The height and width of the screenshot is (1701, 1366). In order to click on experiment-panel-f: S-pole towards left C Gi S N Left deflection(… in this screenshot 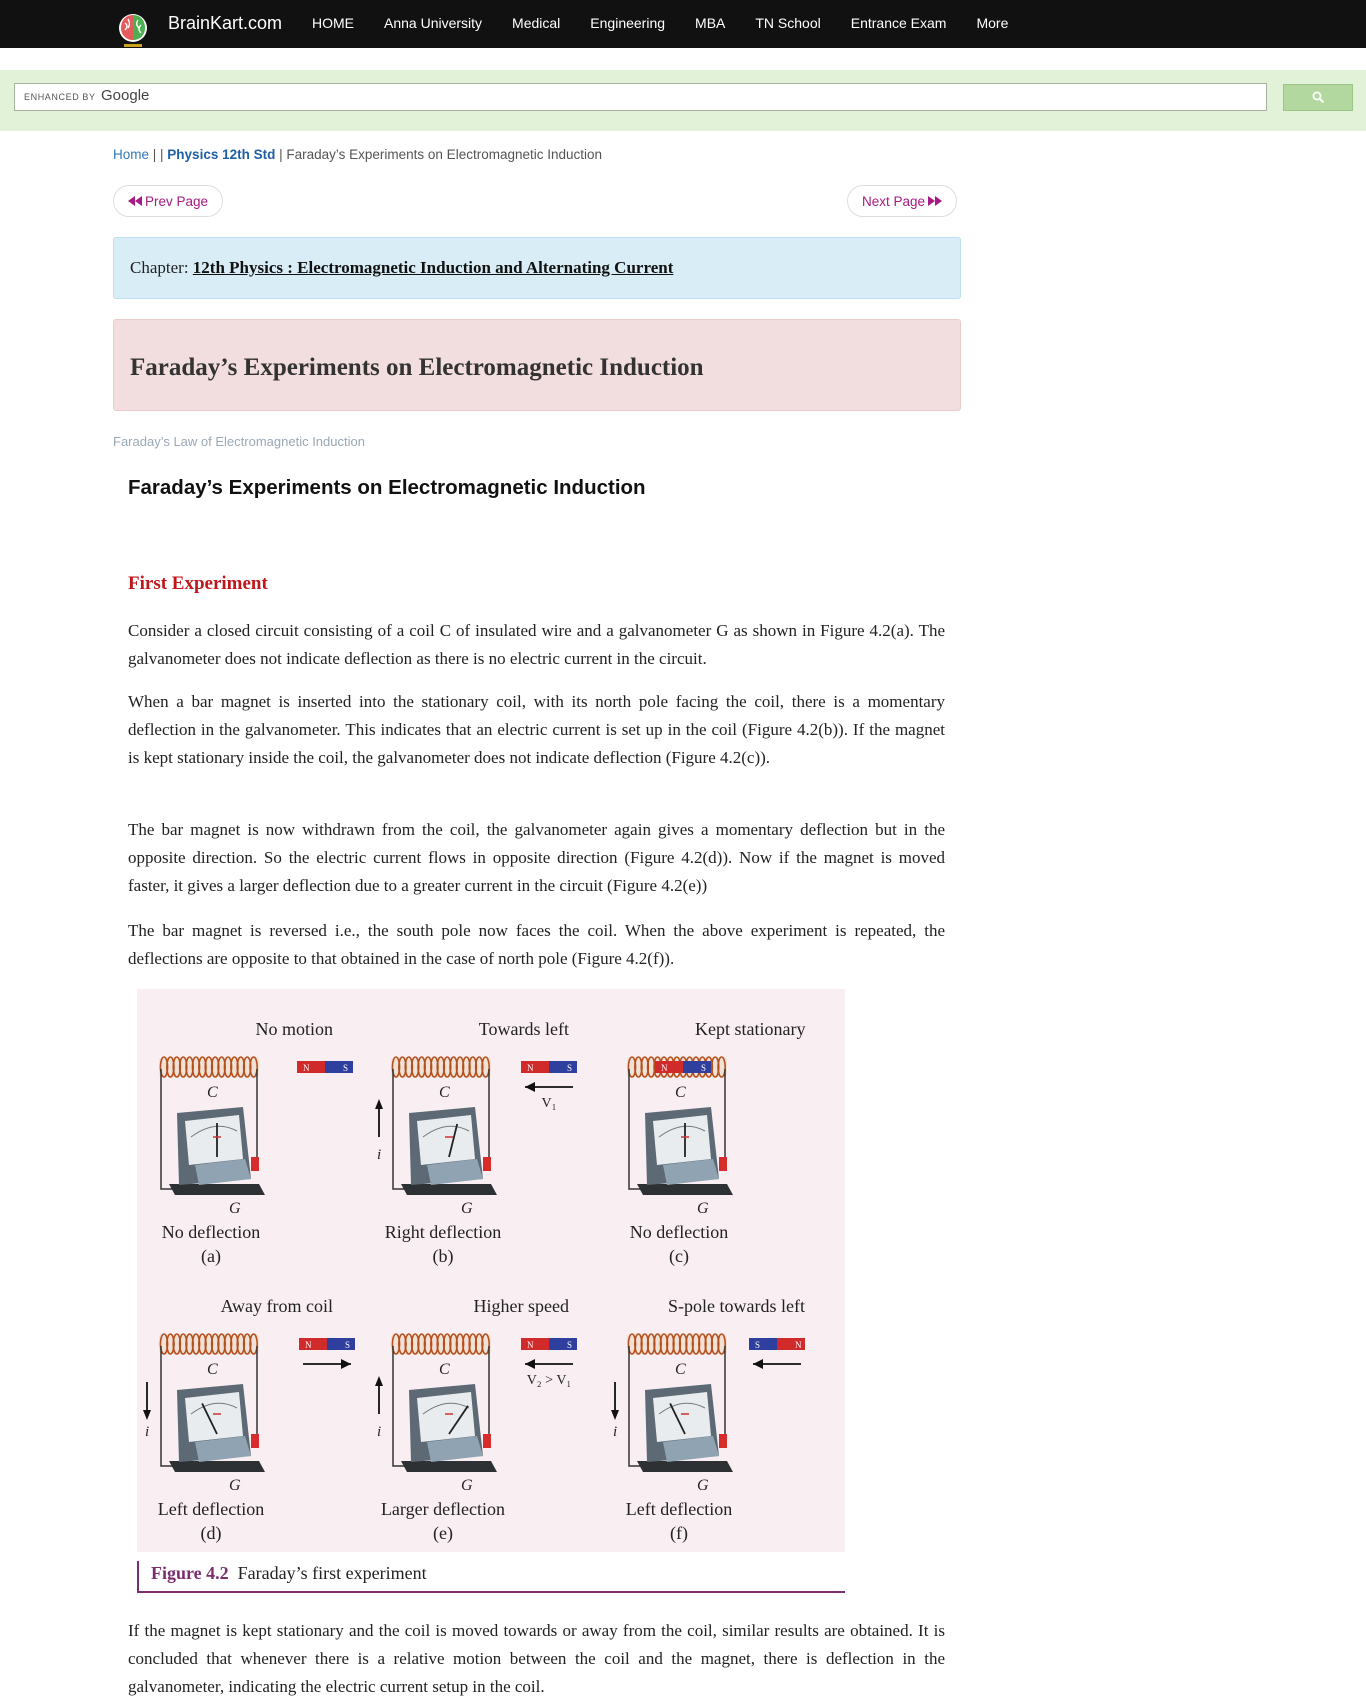, I will do `click(727, 1406)`.